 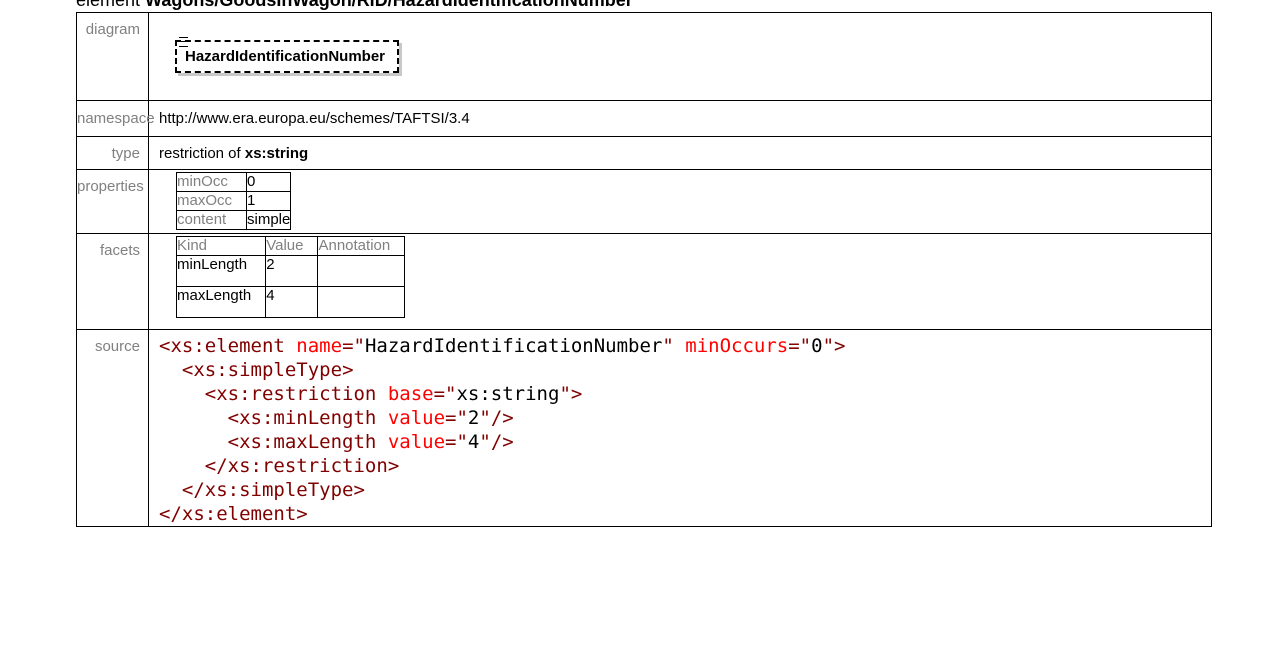 I want to click on row-type: type restriction of xs:string, so click(x=644, y=153).